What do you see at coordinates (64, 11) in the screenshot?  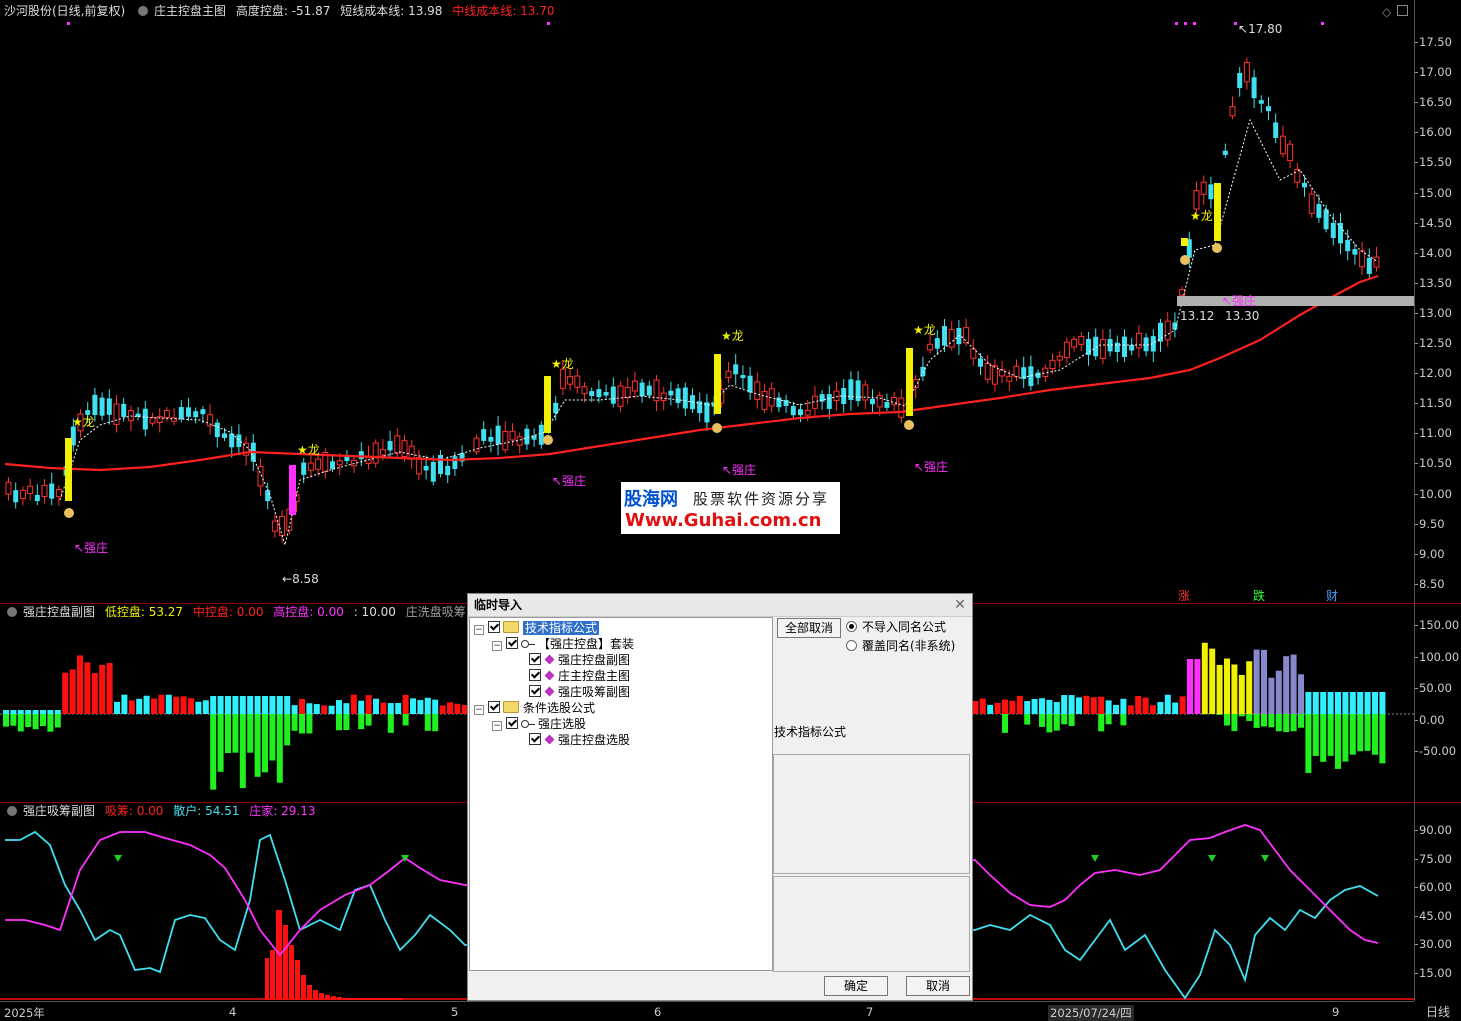 I see `stock-title: 沙河股份(日线,前复权)` at bounding box center [64, 11].